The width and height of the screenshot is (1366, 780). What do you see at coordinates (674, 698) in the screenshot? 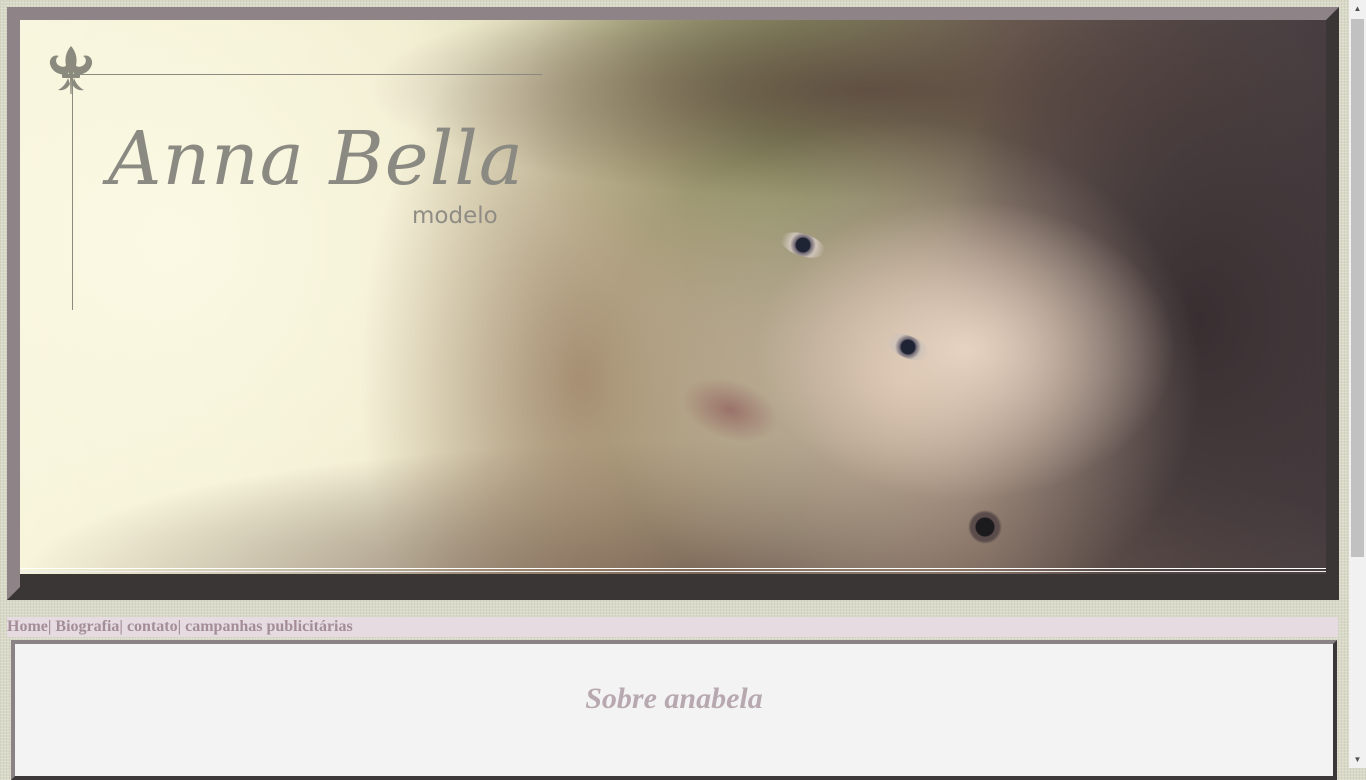
I see `content-title: Sobre anabela` at bounding box center [674, 698].